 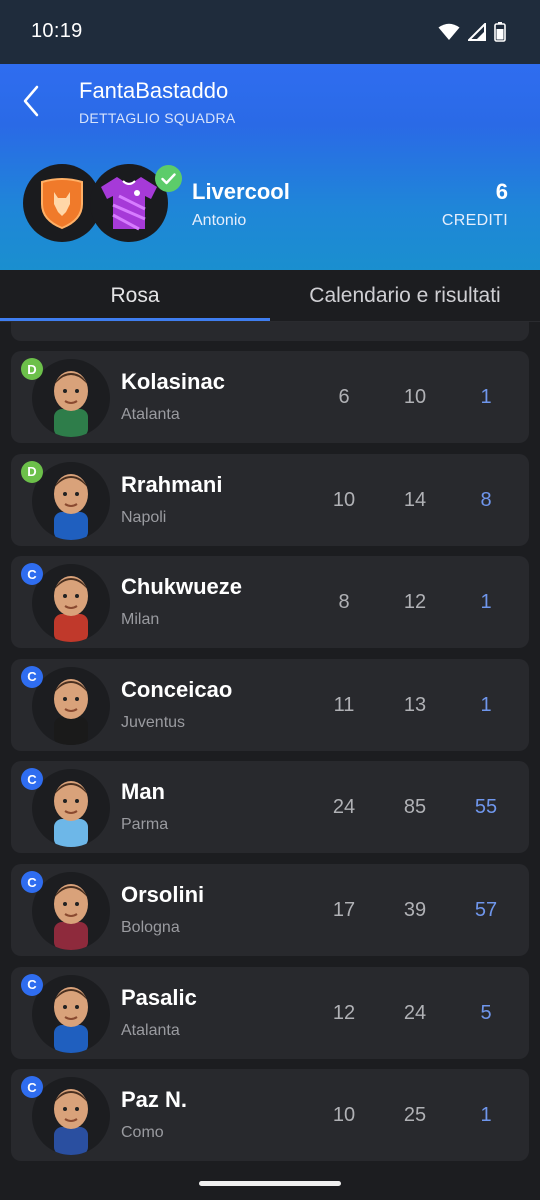 I want to click on player-stat-1: 8, so click(x=344, y=602).